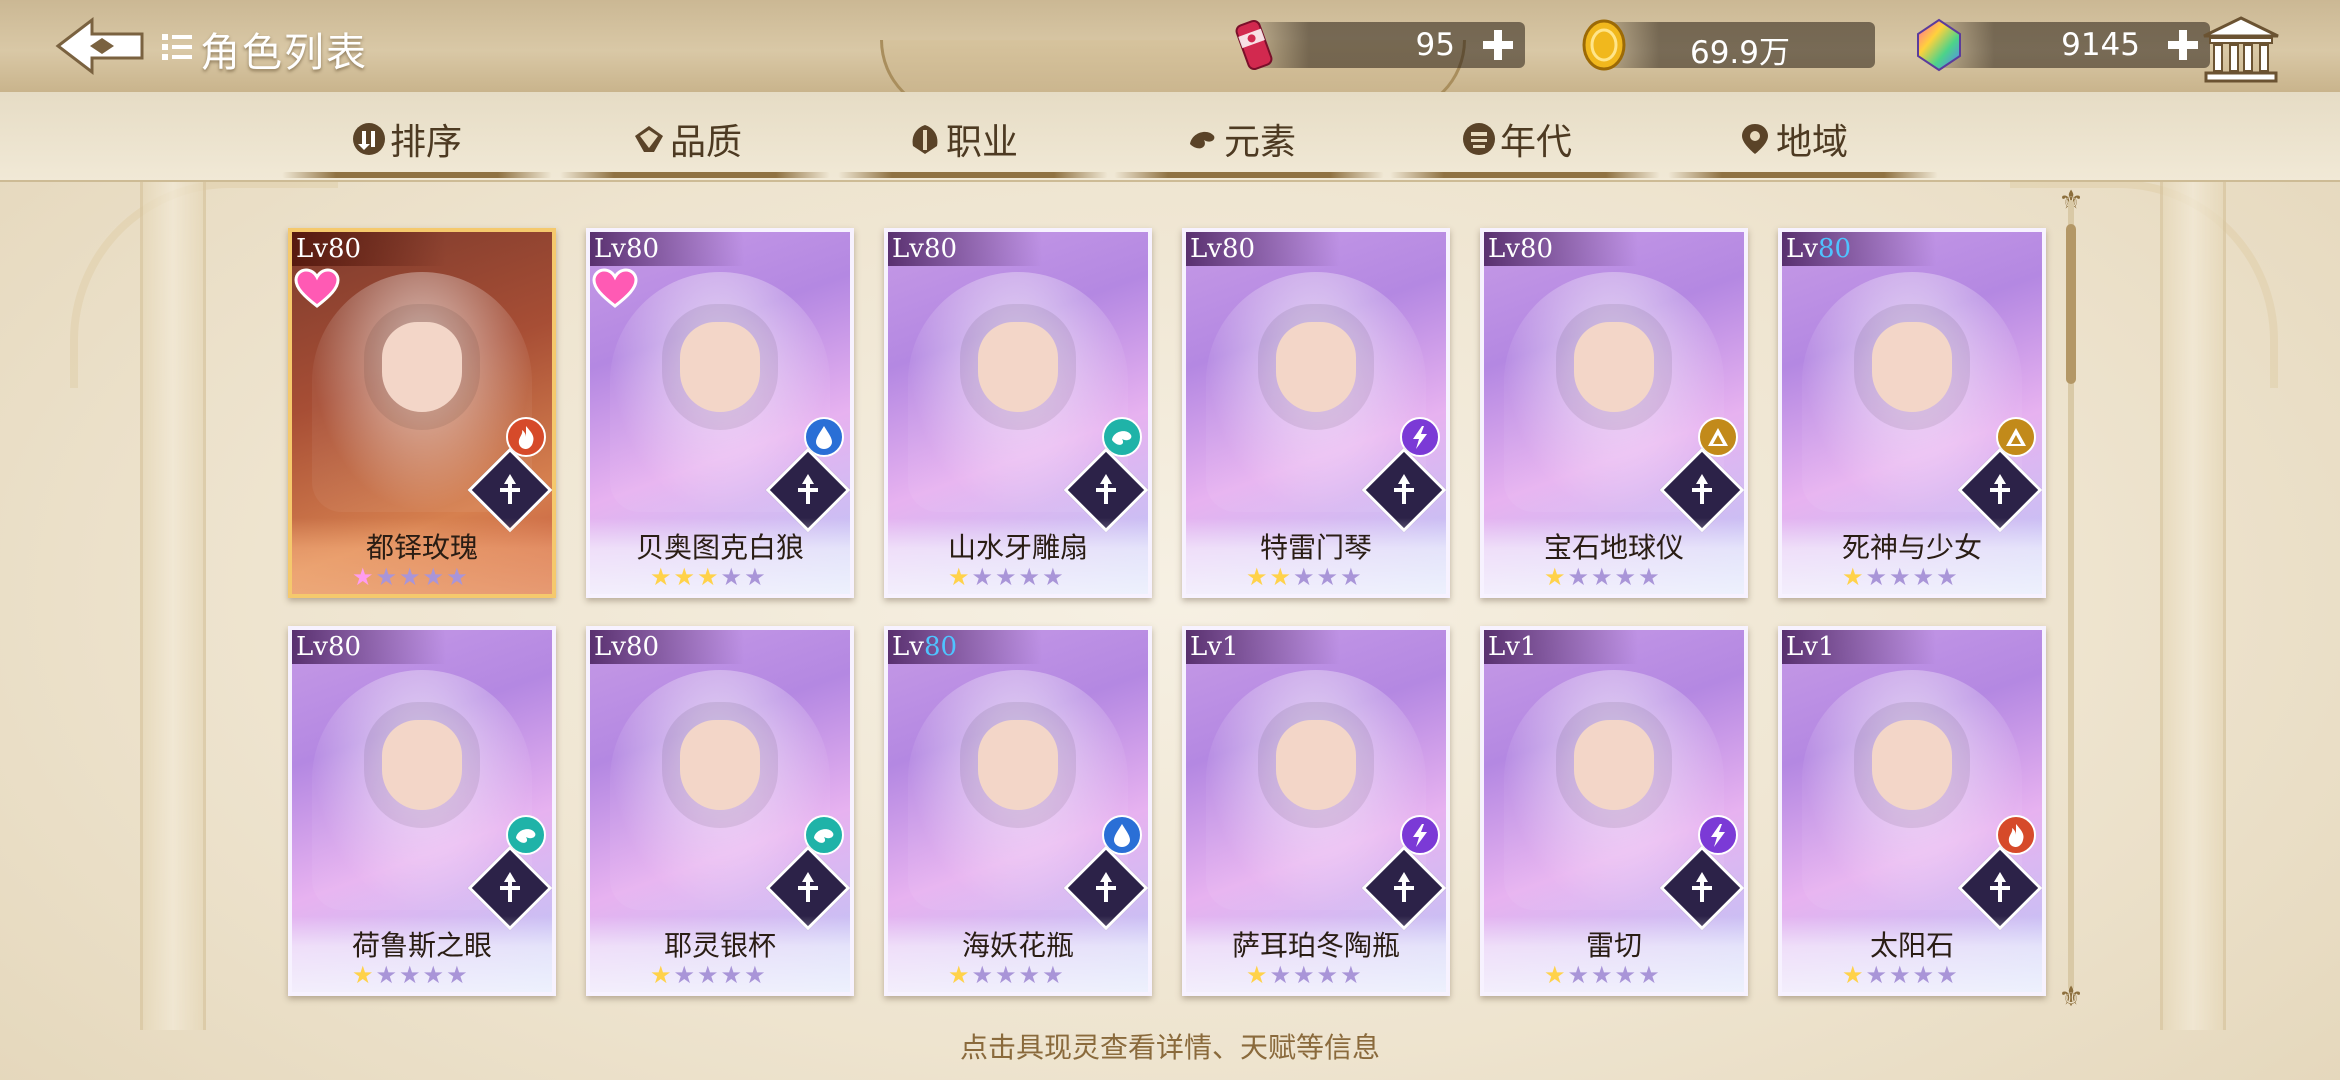  What do you see at coordinates (1435, 45) in the screenshot?
I see `soda-count: 95` at bounding box center [1435, 45].